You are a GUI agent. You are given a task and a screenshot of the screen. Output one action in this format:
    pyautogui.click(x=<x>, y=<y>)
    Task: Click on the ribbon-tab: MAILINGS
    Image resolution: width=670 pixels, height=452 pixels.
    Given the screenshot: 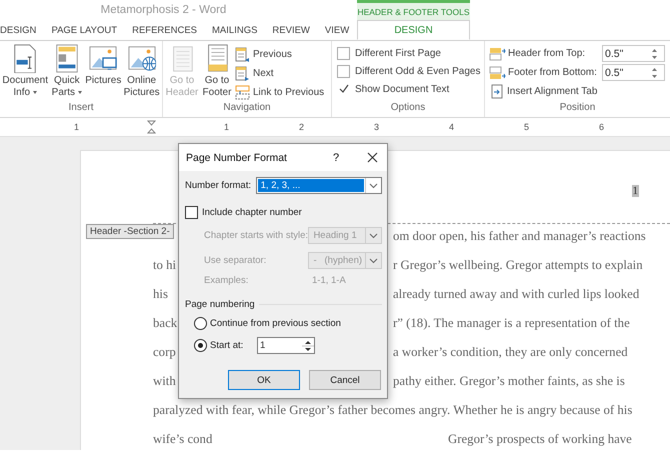 What is the action you would take?
    pyautogui.click(x=235, y=30)
    